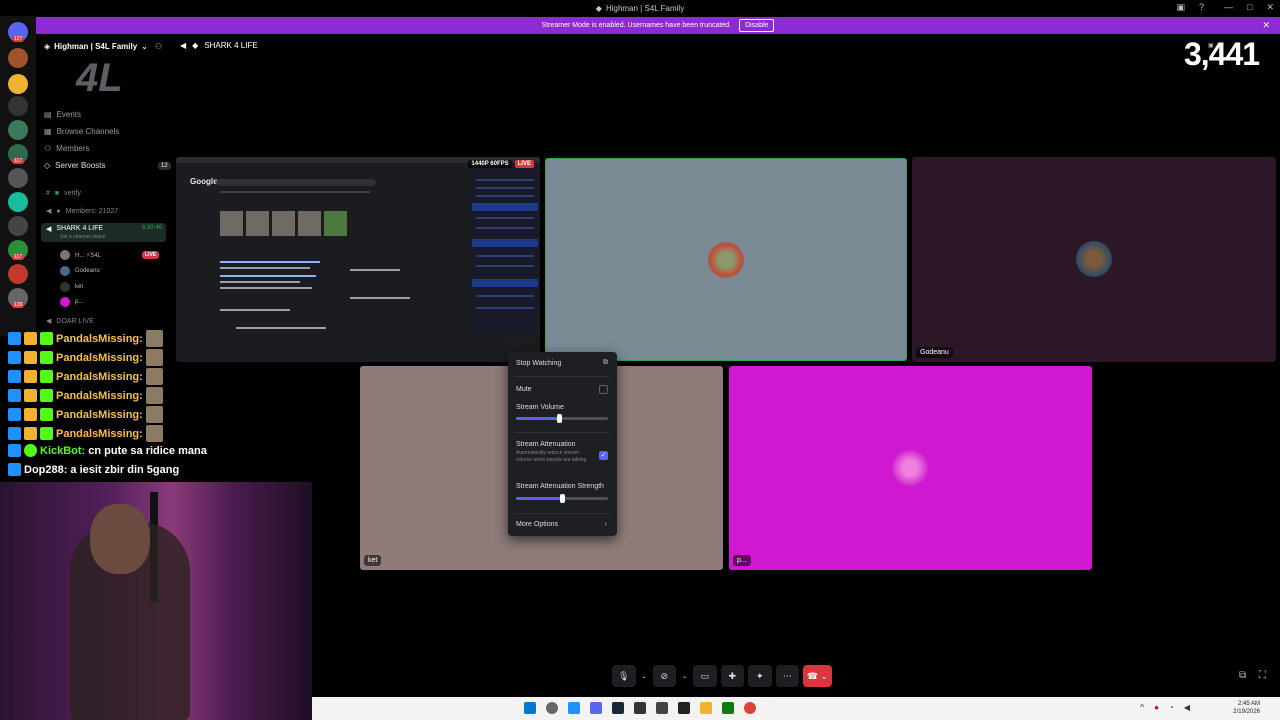  I want to click on fullscreen-icon: ⛶, so click(1262, 675).